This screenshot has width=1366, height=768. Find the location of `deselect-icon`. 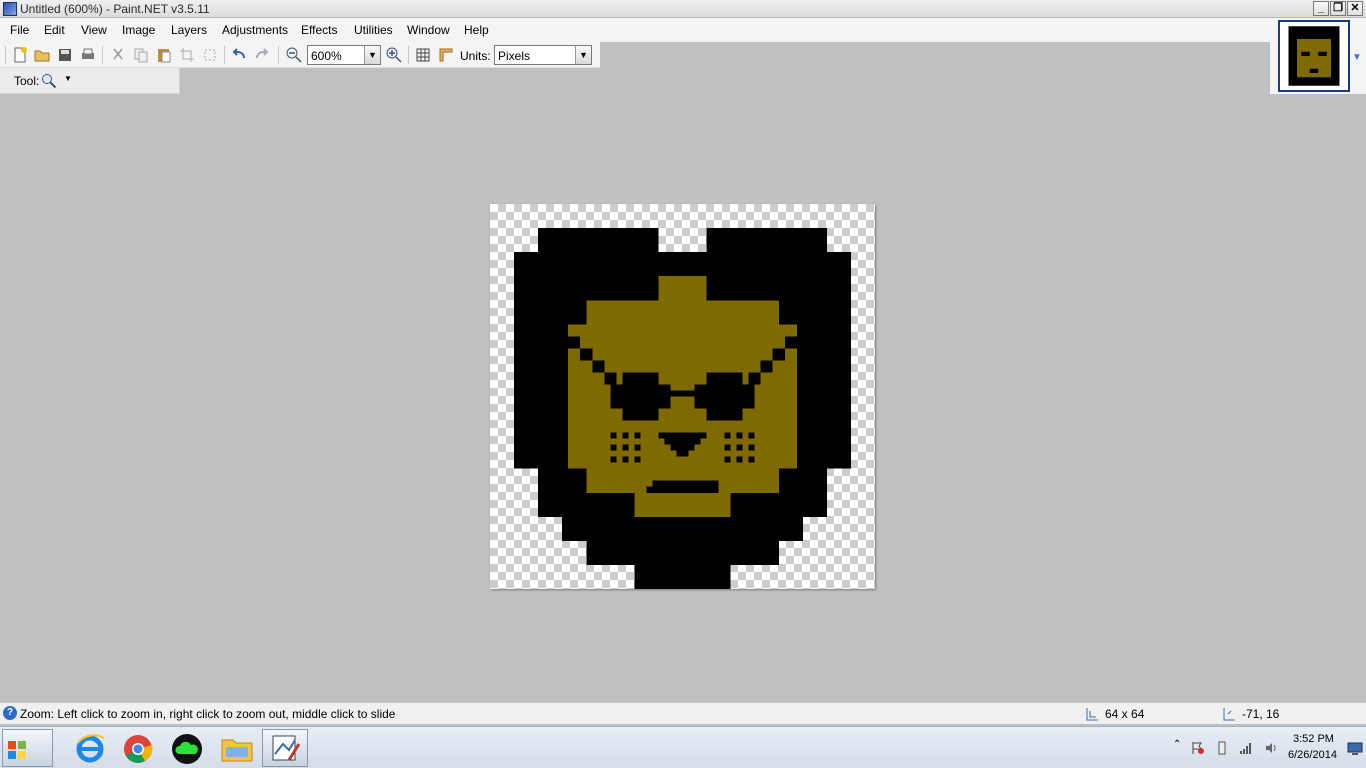

deselect-icon is located at coordinates (210, 55).